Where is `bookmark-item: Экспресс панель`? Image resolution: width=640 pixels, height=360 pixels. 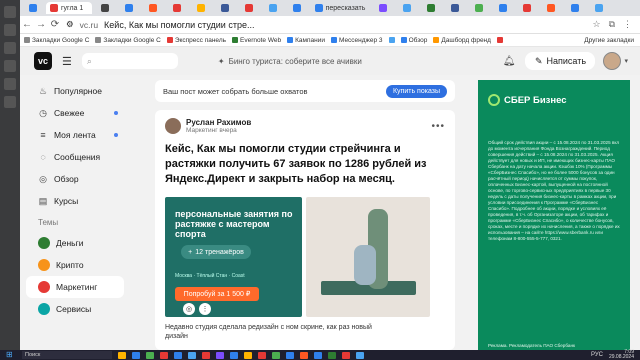 bookmark-item: Экспресс панель is located at coordinates (196, 40).